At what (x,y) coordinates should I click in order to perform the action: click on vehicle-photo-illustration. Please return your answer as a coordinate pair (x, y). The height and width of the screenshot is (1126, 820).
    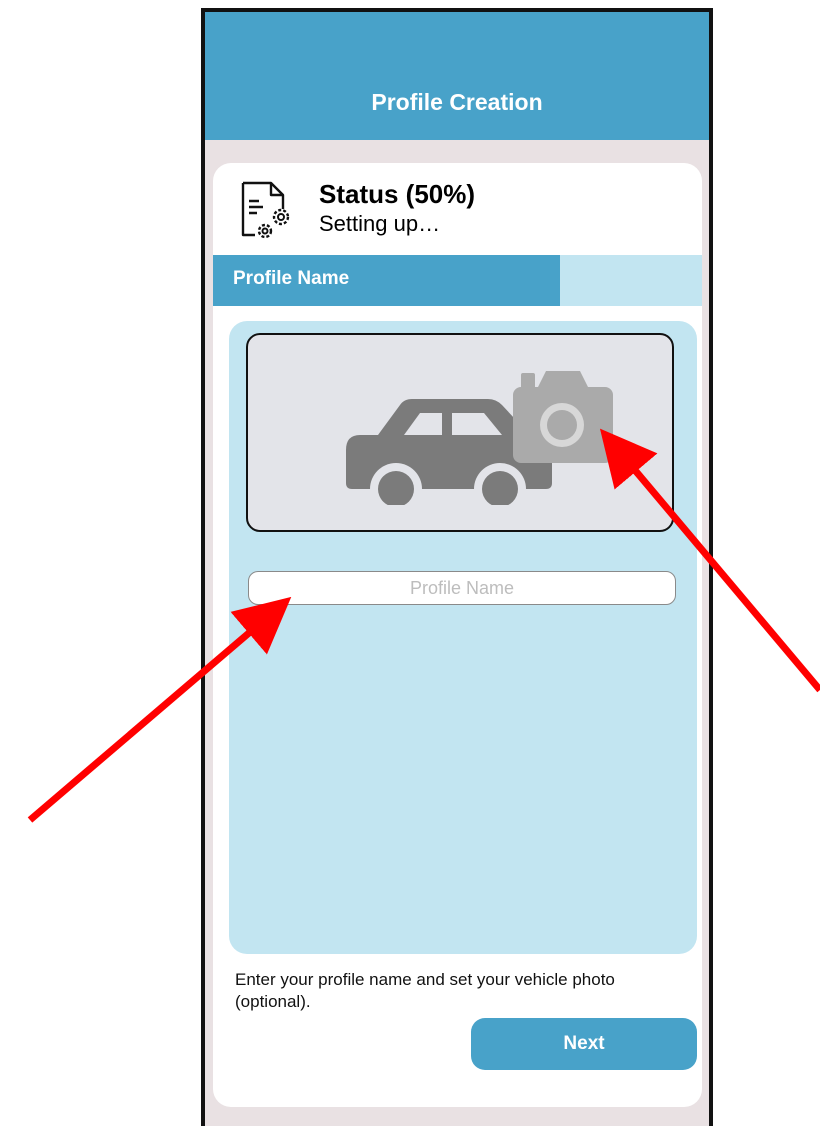
    Looking at the image, I should click on (479, 438).